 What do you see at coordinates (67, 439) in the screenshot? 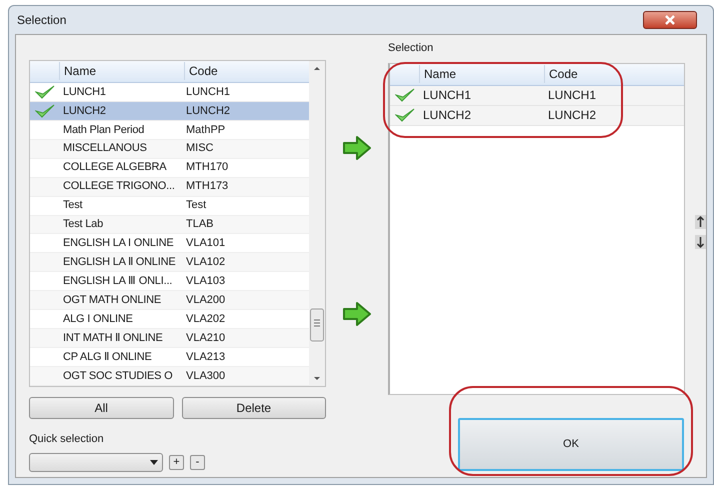
I see `quick-selection-label: Quick selection` at bounding box center [67, 439].